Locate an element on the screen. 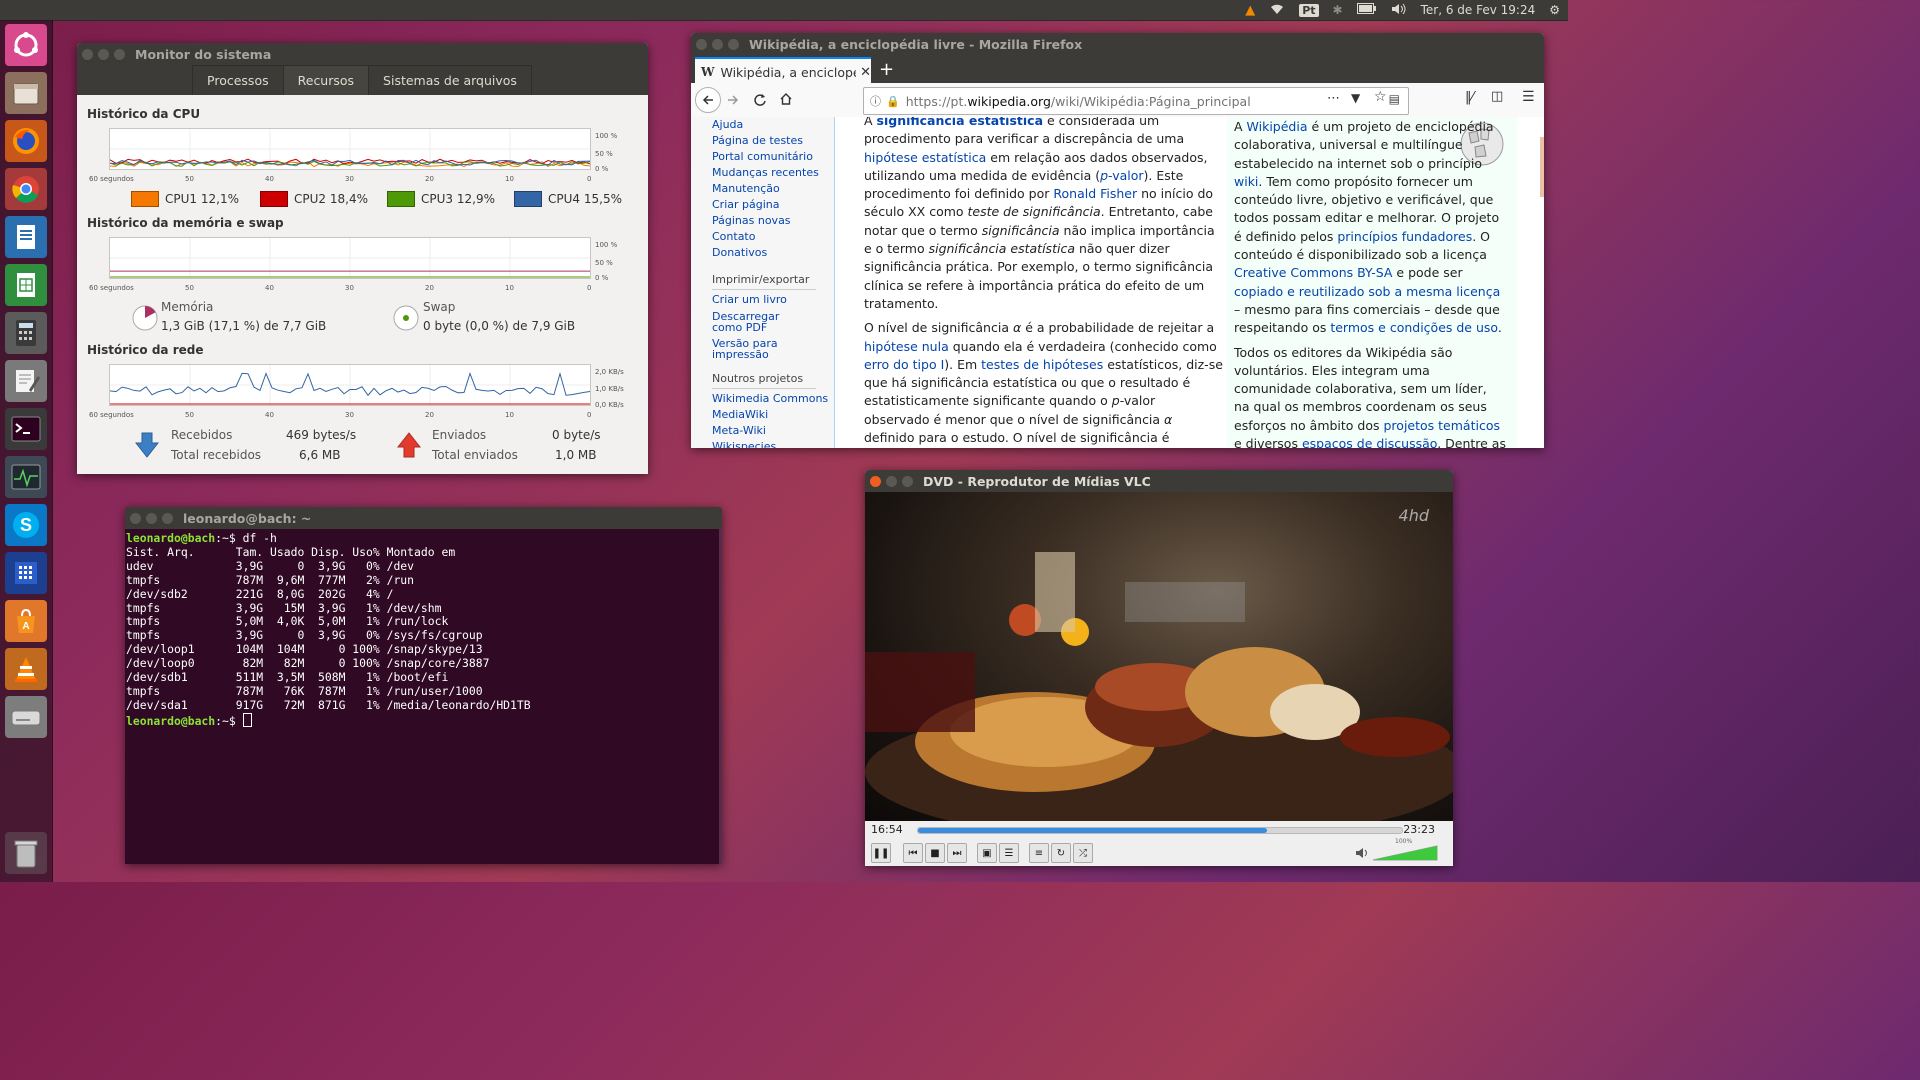 The width and height of the screenshot is (1920, 1080). bookmark-star-icon: ☆ is located at coordinates (1380, 97).